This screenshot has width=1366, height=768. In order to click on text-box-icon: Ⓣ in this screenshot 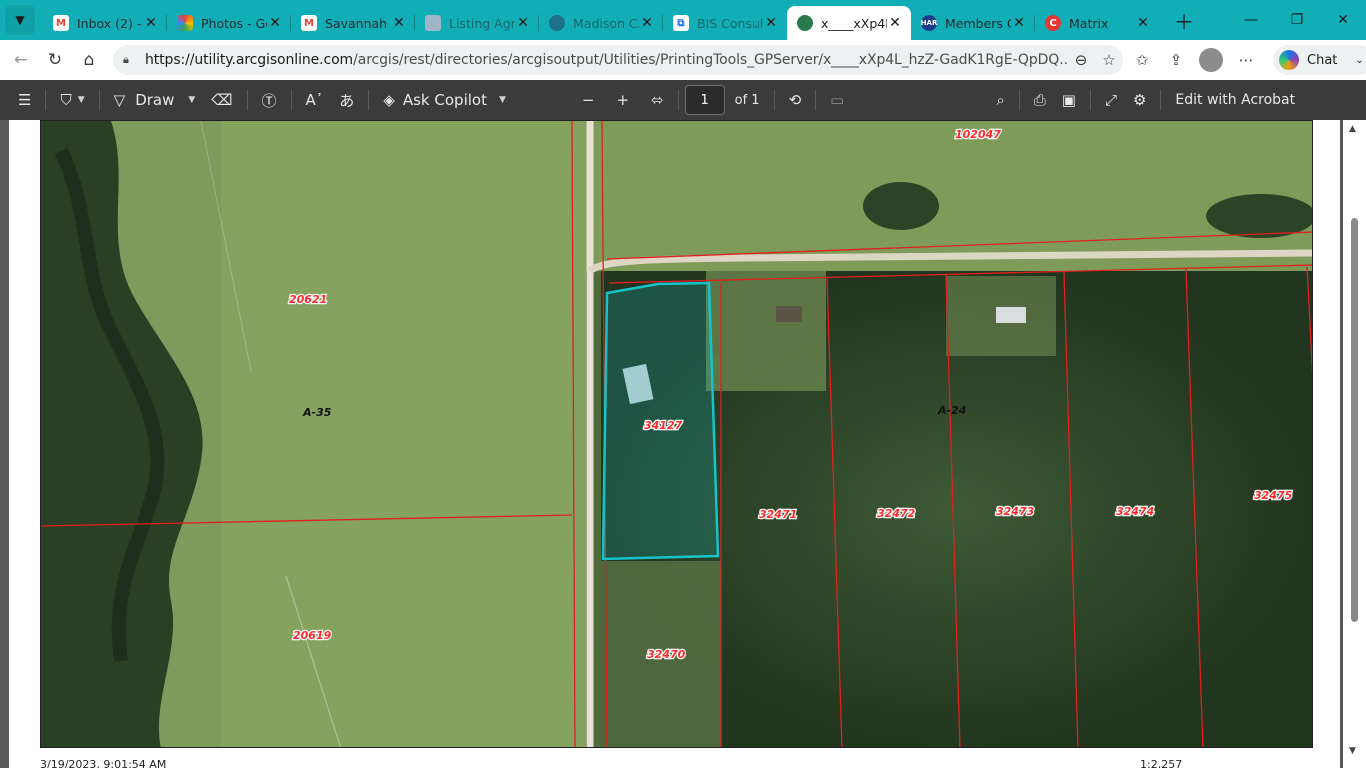, I will do `click(269, 100)`.